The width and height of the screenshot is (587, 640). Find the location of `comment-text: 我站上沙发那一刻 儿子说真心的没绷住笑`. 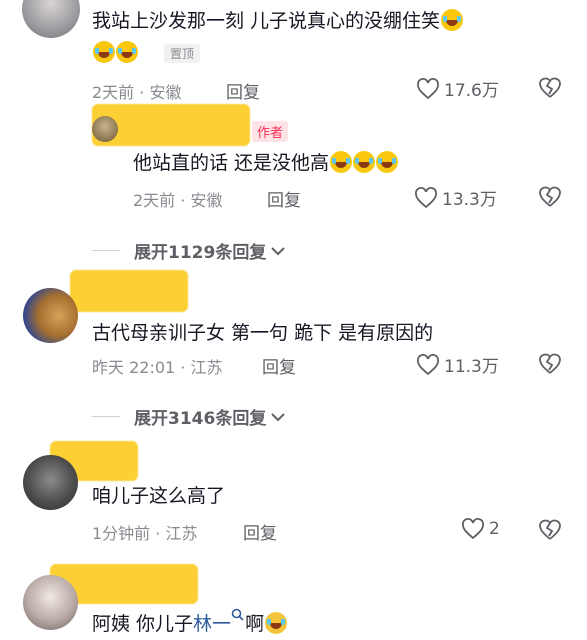

comment-text: 我站上沙发那一刻 儿子说真心的没绷住笑 is located at coordinates (278, 21).